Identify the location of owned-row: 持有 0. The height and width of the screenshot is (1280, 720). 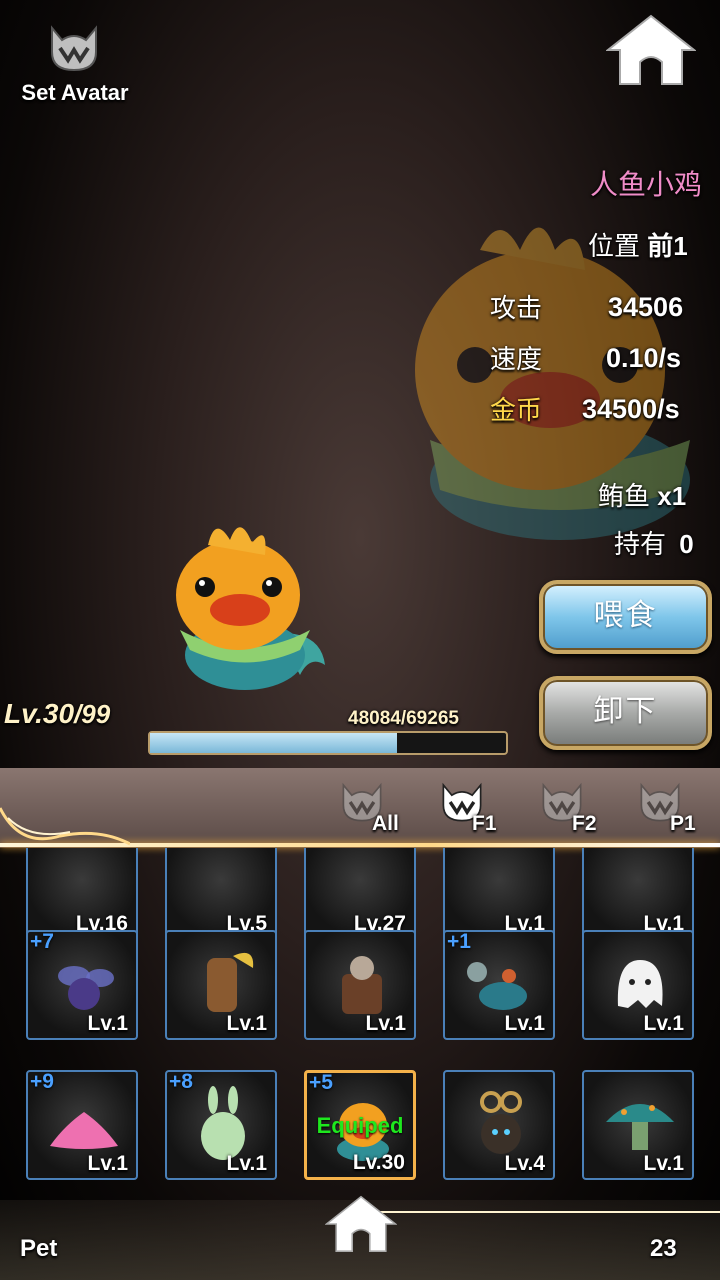
(654, 542).